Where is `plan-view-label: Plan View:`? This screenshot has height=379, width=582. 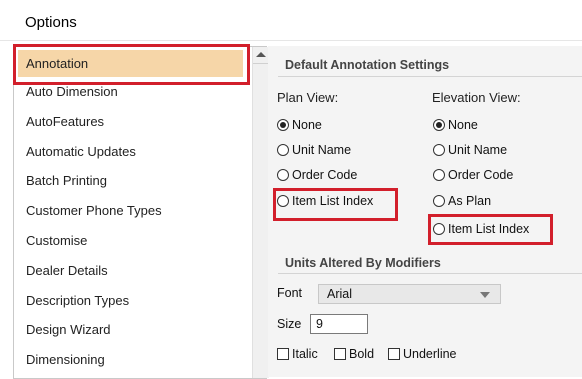 plan-view-label: Plan View: is located at coordinates (308, 97).